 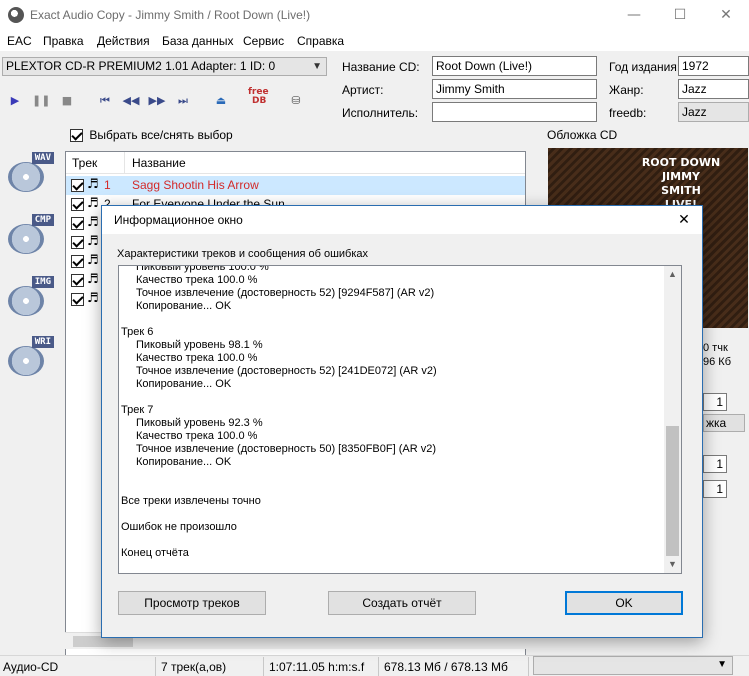 What do you see at coordinates (26, 301) in the screenshot?
I see `cd-image-icon` at bounding box center [26, 301].